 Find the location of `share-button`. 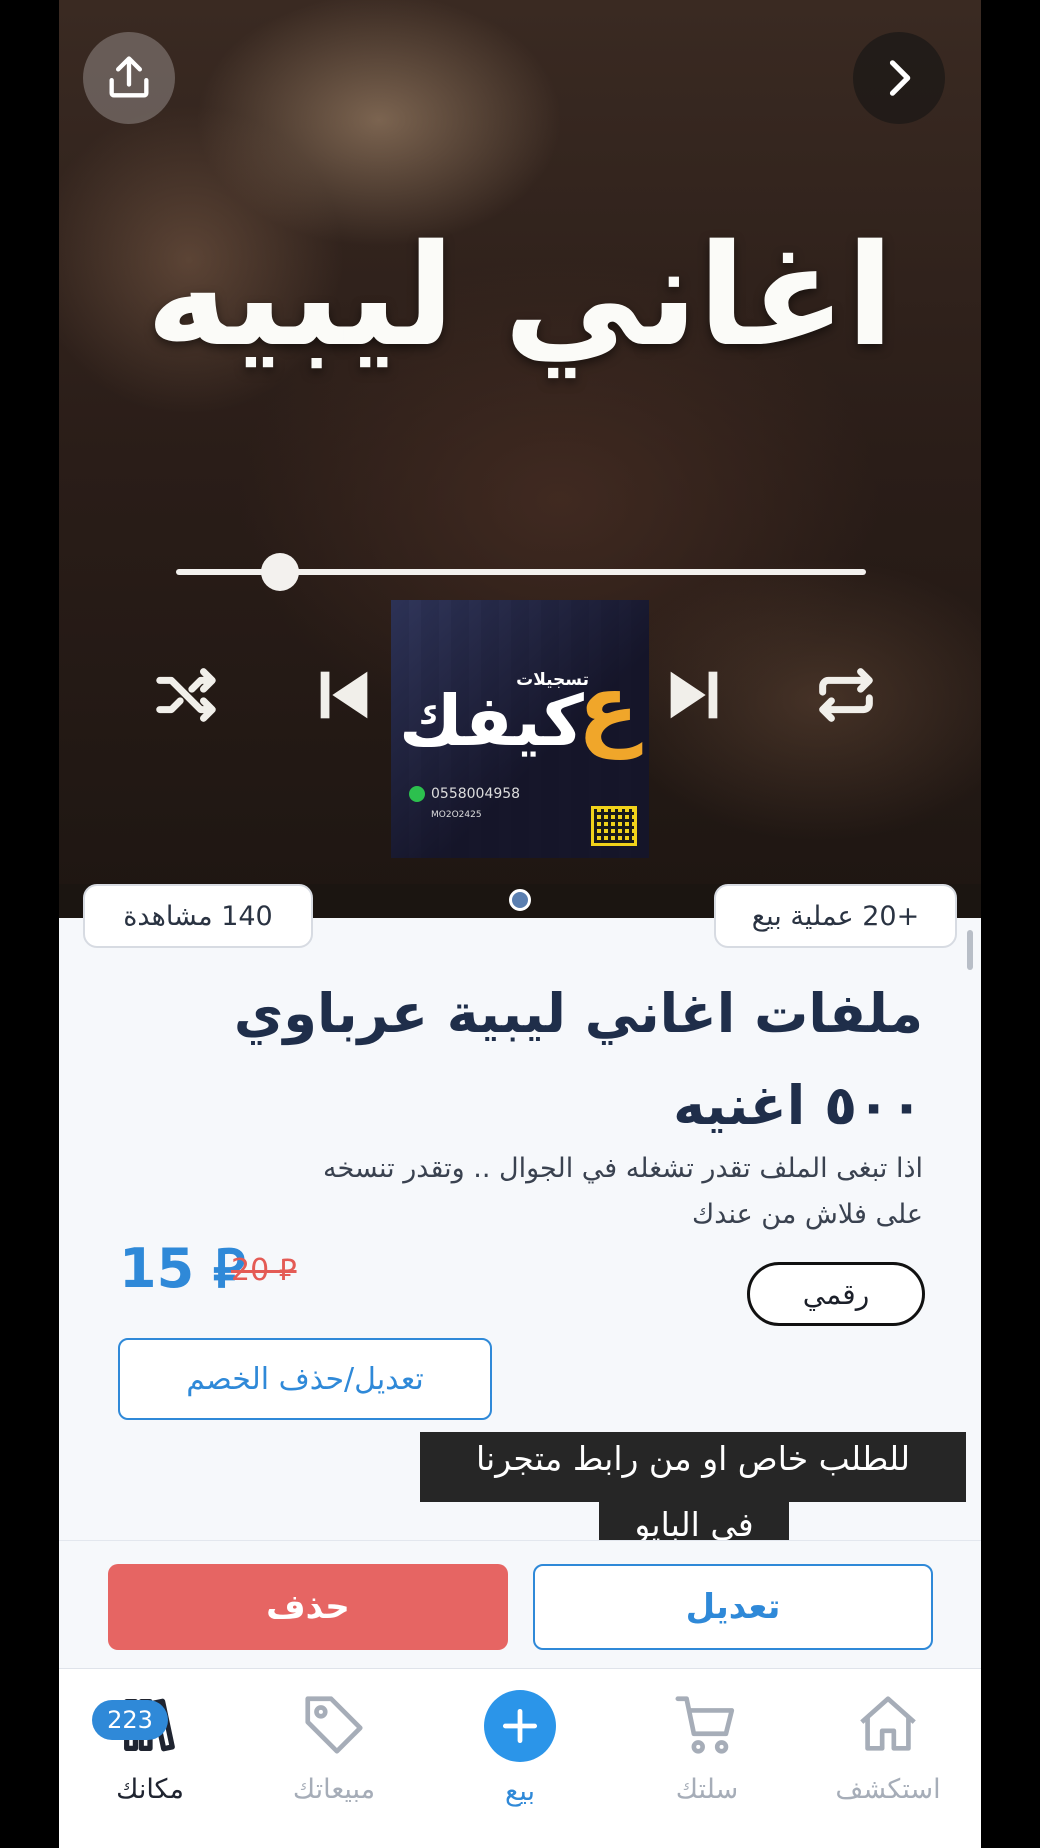

share-button is located at coordinates (129, 78).